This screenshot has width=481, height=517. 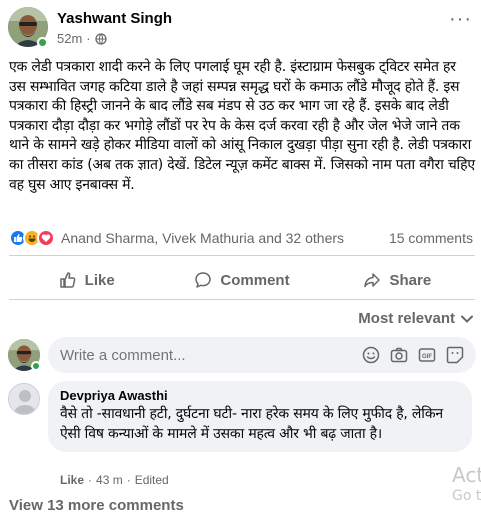 What do you see at coordinates (413, 355) in the screenshot?
I see `composer-tools: GIF` at bounding box center [413, 355].